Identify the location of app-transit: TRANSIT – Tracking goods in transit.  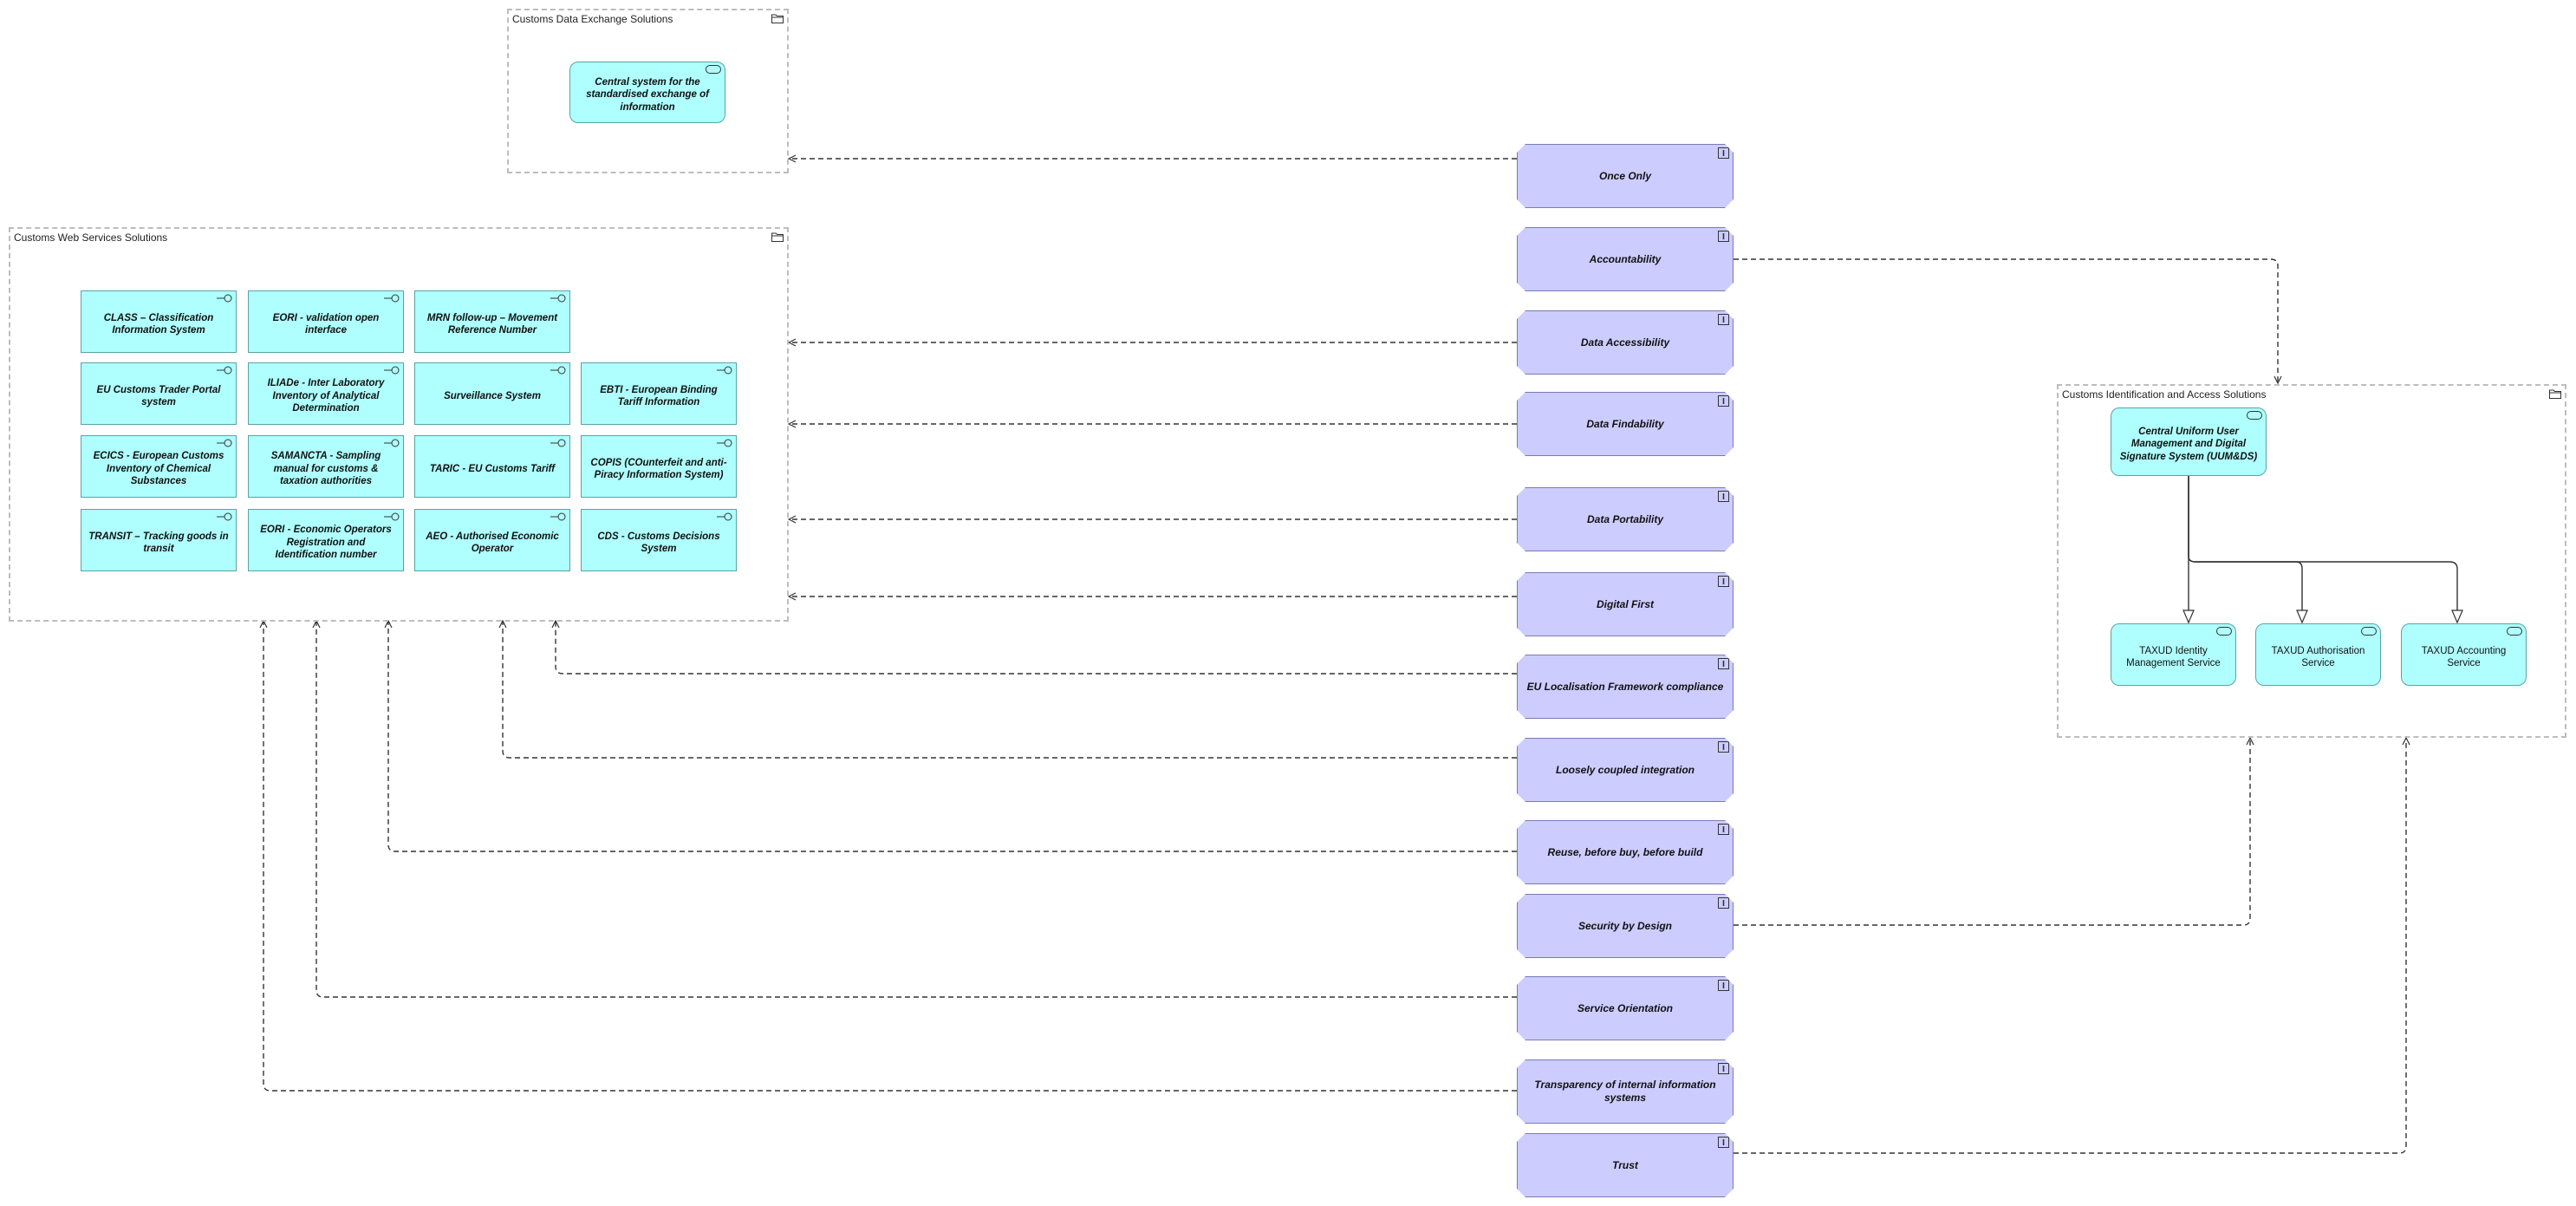
(159, 540).